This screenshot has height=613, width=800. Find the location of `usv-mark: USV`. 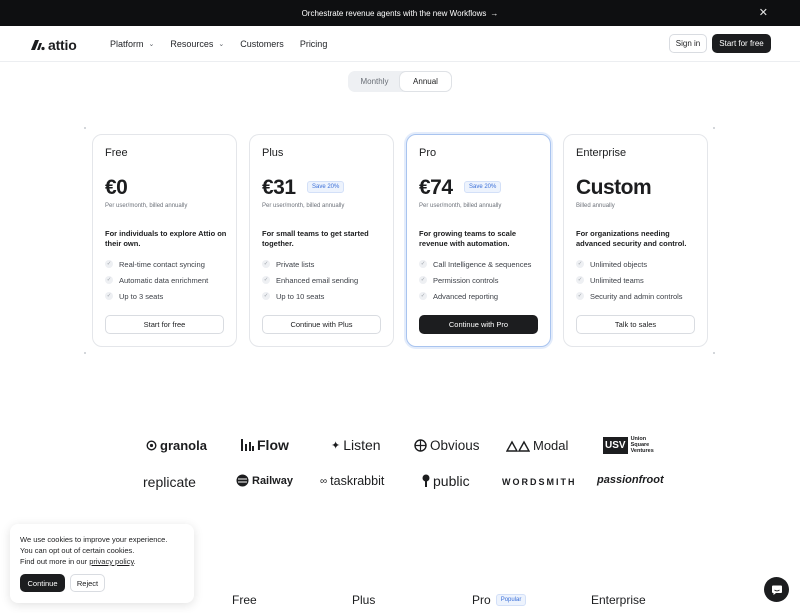

usv-mark: USV is located at coordinates (615, 445).